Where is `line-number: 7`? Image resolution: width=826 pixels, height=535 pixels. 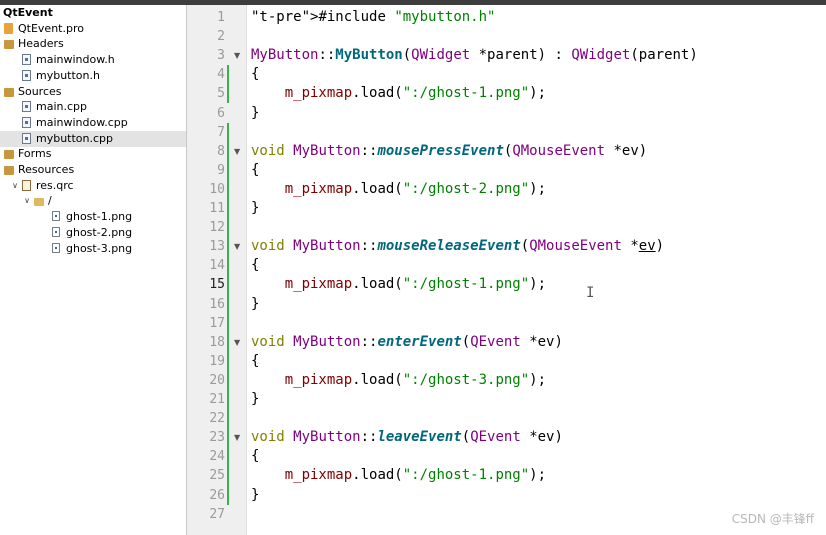
line-number: 7 is located at coordinates (221, 132).